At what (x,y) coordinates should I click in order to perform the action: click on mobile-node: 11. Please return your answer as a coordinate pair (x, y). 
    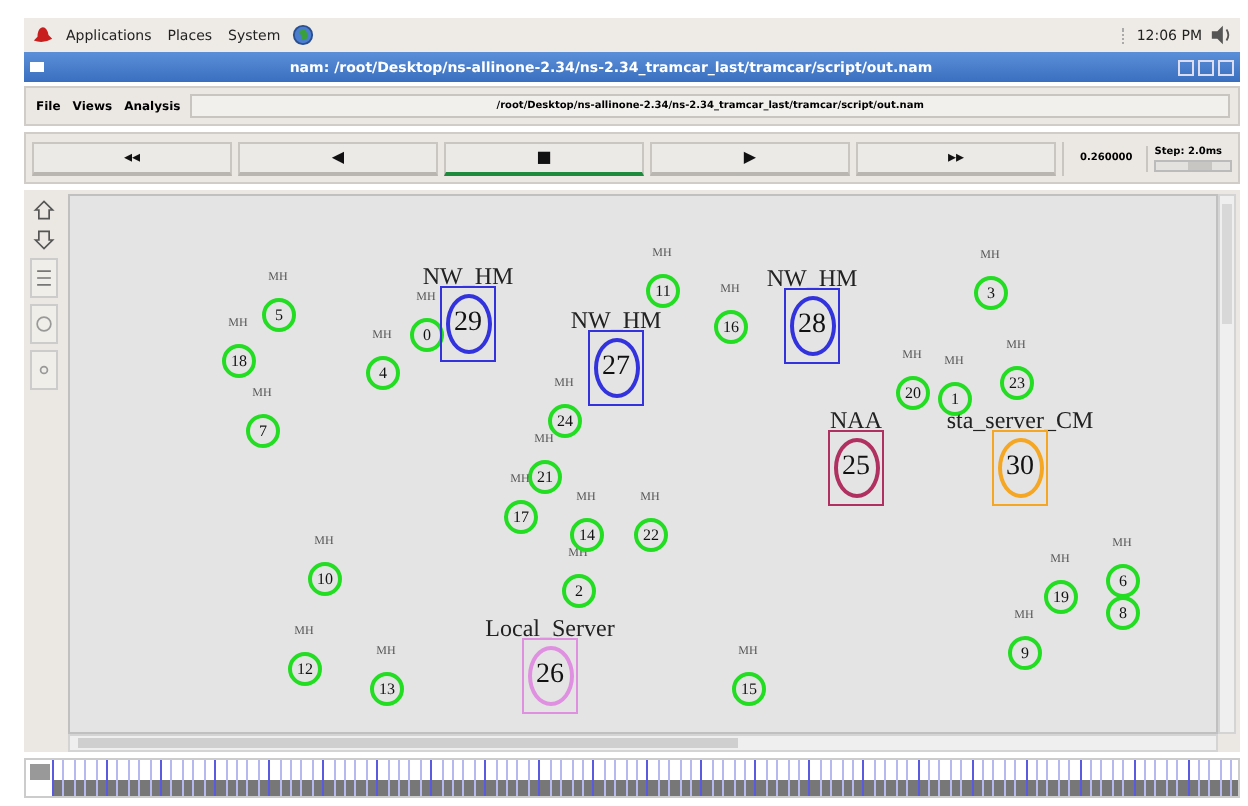
    Looking at the image, I should click on (663, 291).